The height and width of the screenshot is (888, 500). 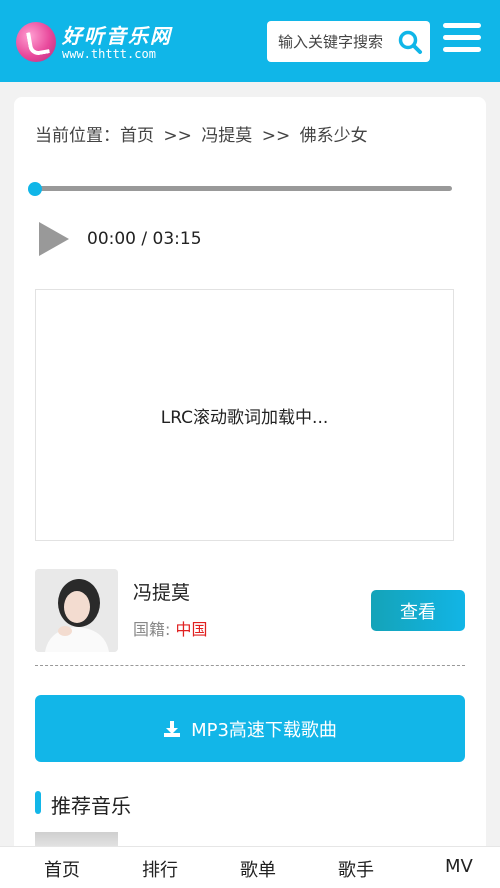 I want to click on logo-title: 好听音乐网, so click(x=117, y=36).